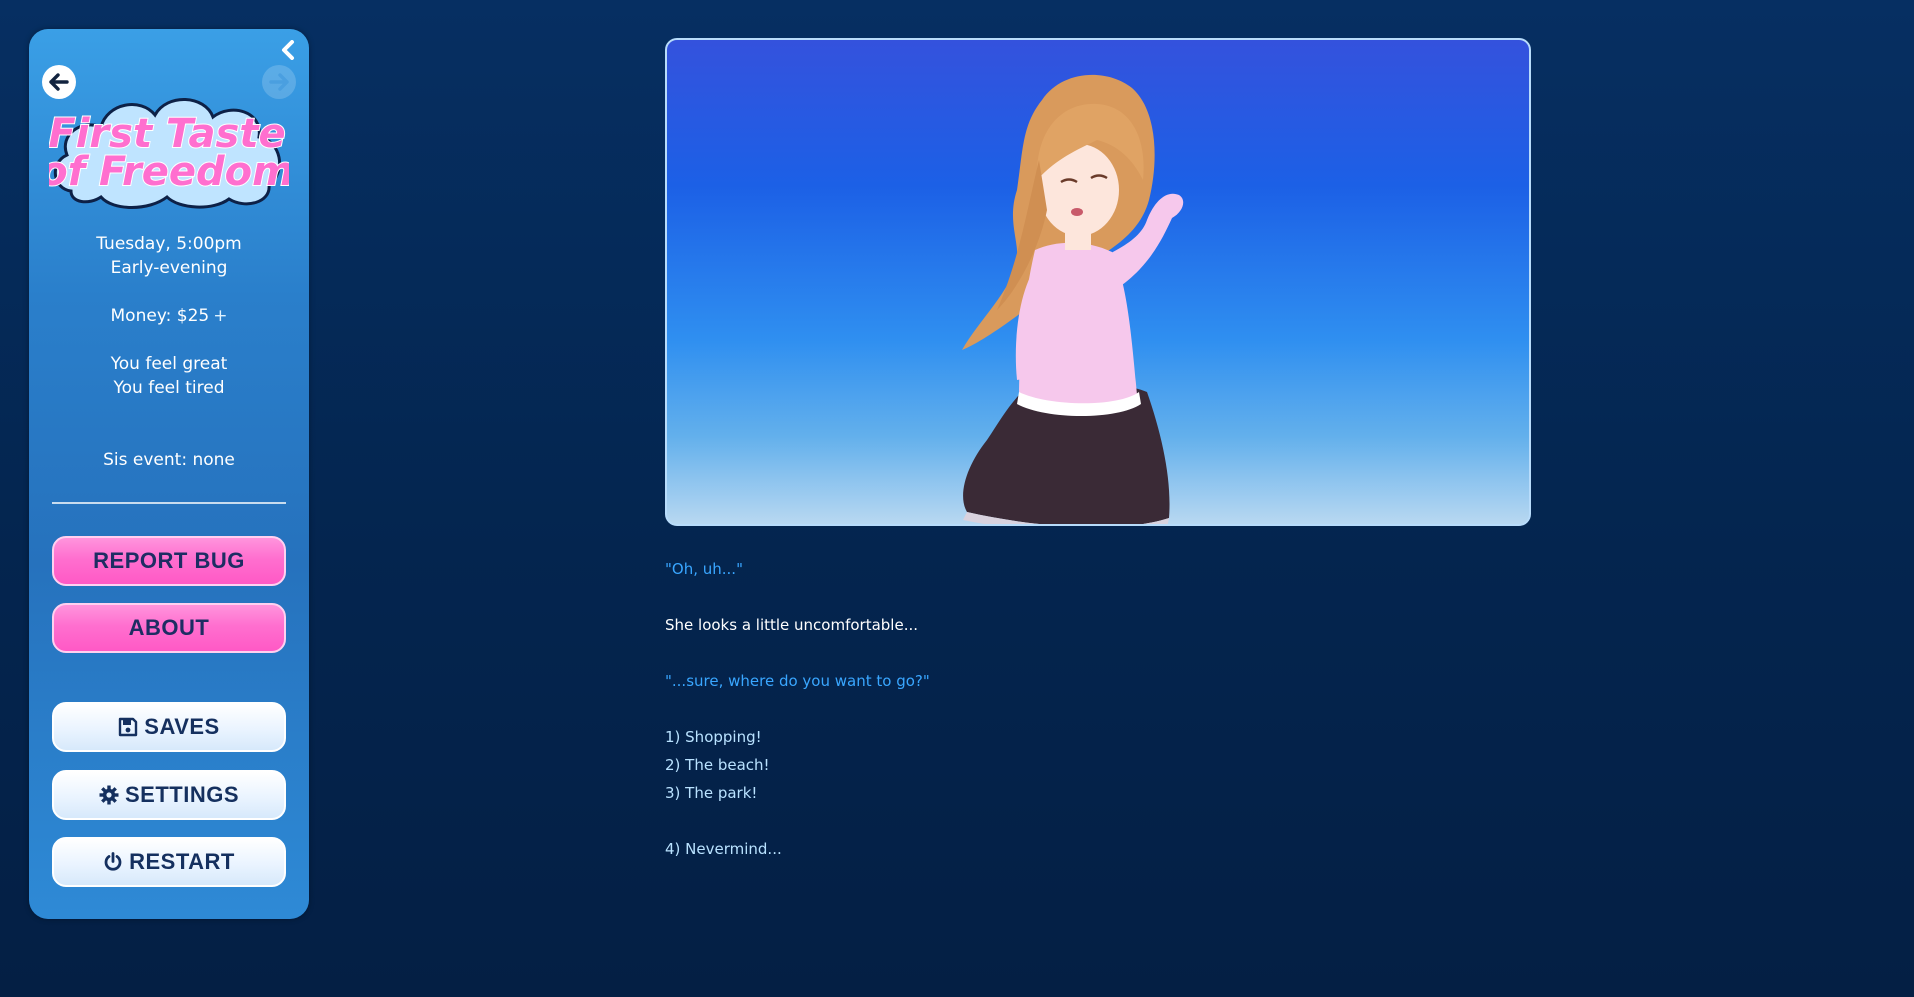  I want to click on money-plus-link: +, so click(220, 316).